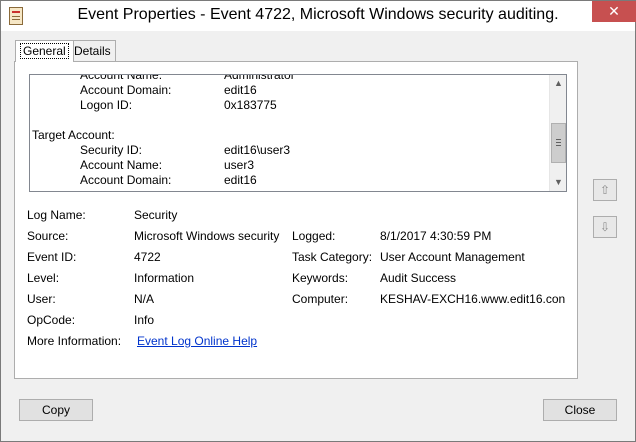  I want to click on description-line: Account Name: user3, so click(289, 165).